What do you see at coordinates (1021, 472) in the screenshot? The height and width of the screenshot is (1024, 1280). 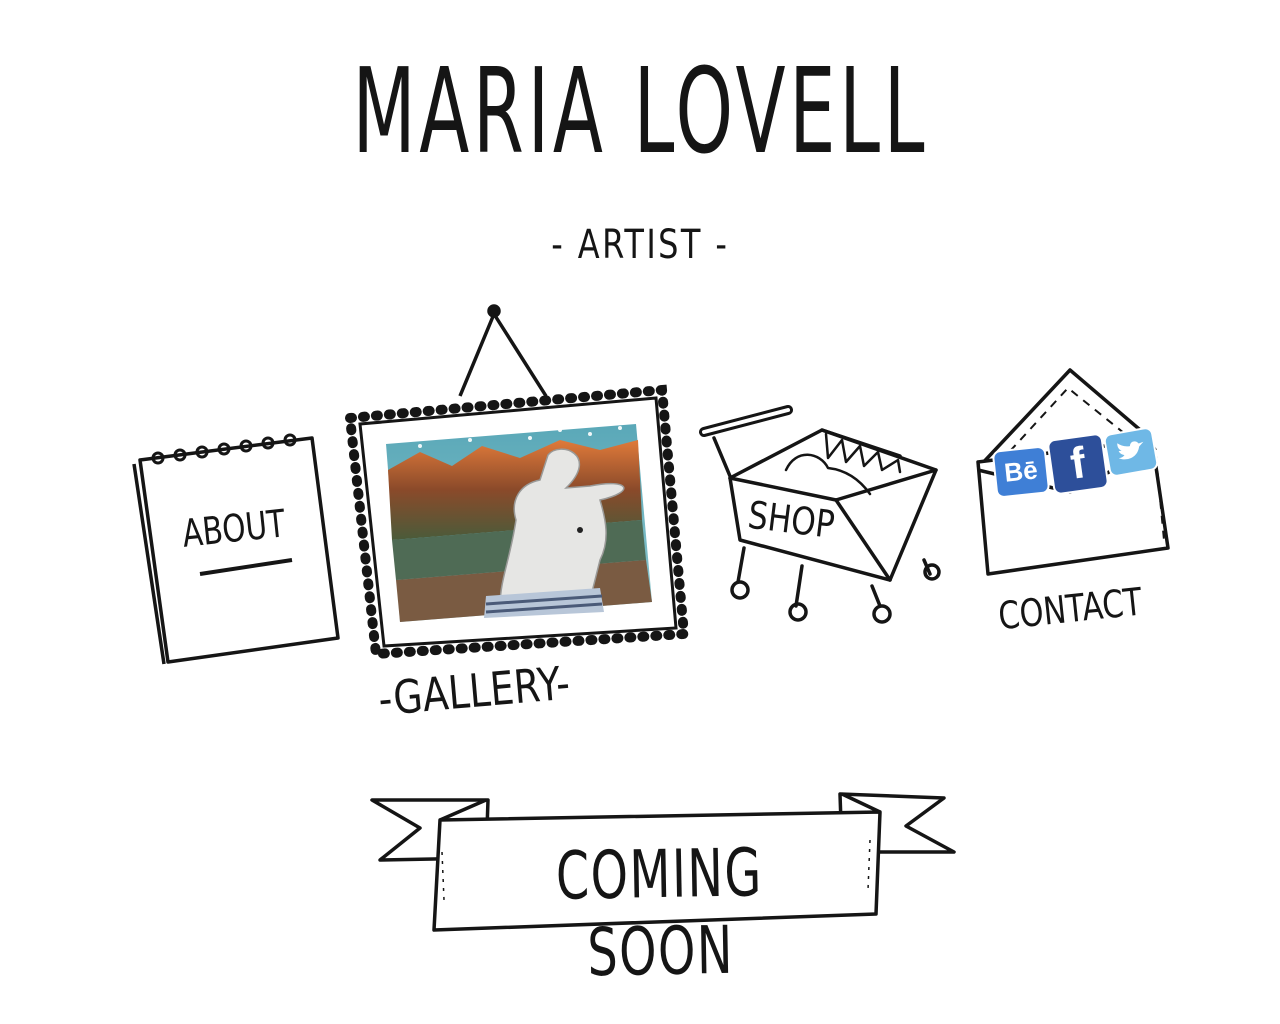 I see `behance-icon: Bē` at bounding box center [1021, 472].